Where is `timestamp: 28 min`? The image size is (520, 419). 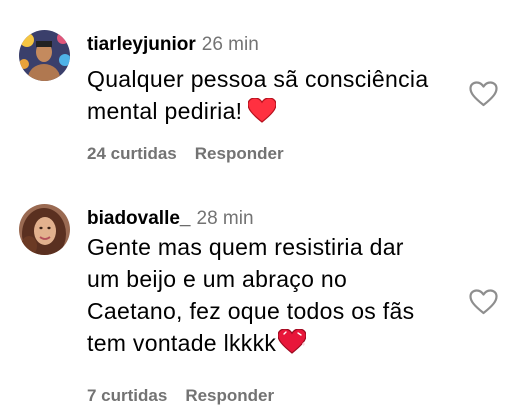
timestamp: 28 min is located at coordinates (225, 218).